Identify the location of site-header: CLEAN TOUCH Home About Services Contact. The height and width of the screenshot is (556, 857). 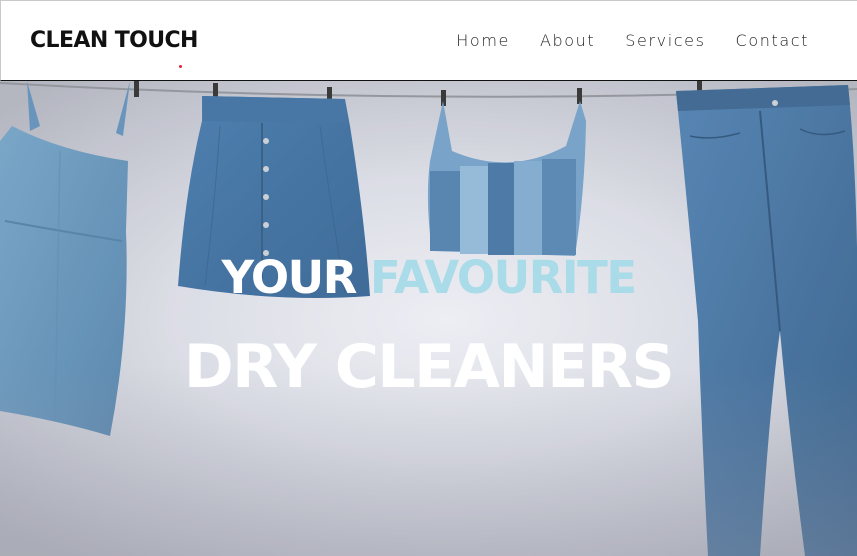
(428, 40).